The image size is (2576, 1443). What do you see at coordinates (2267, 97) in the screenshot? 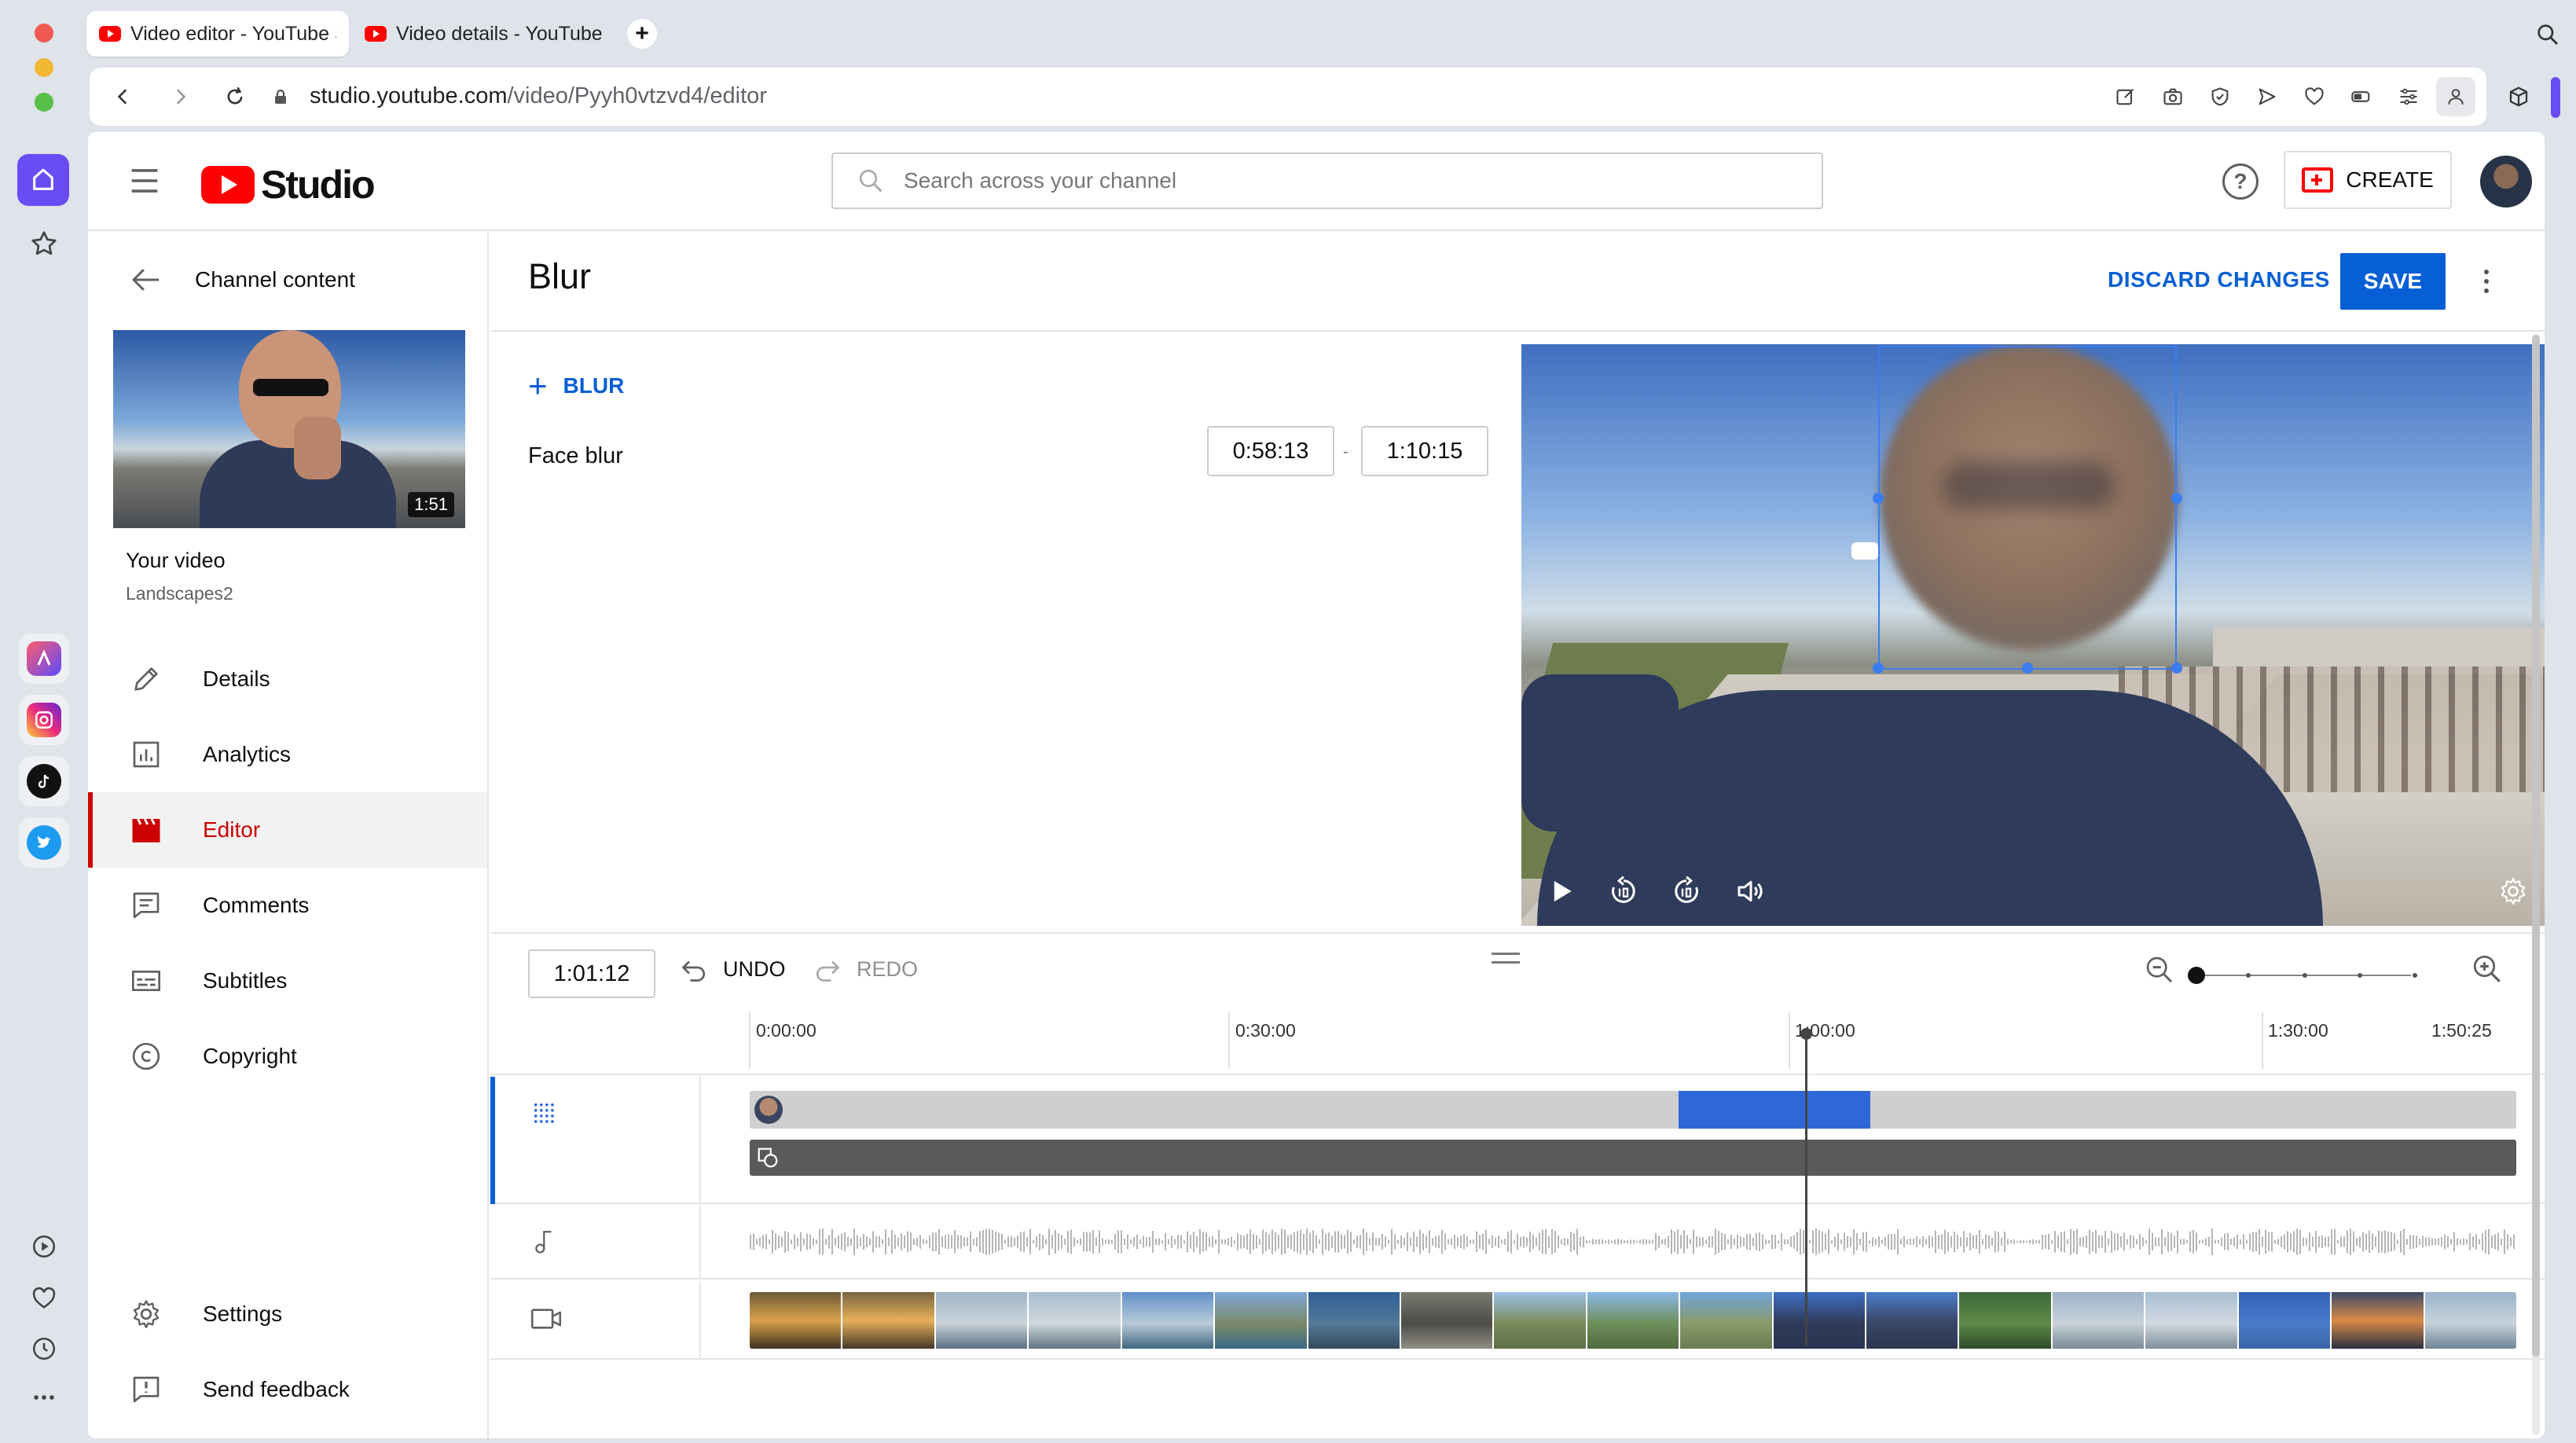
I see `send-icon` at bounding box center [2267, 97].